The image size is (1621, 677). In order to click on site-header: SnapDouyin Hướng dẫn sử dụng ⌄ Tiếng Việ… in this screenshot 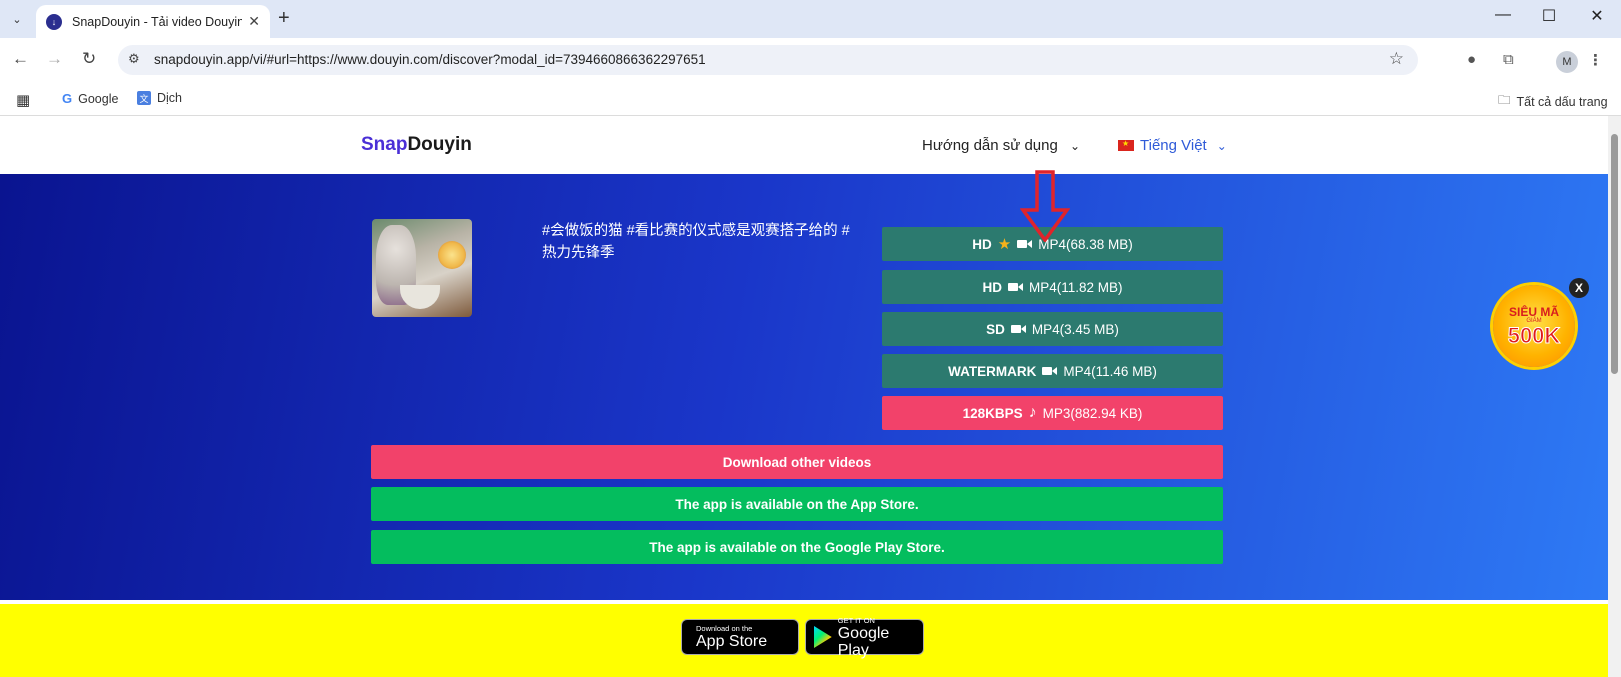, I will do `click(804, 145)`.